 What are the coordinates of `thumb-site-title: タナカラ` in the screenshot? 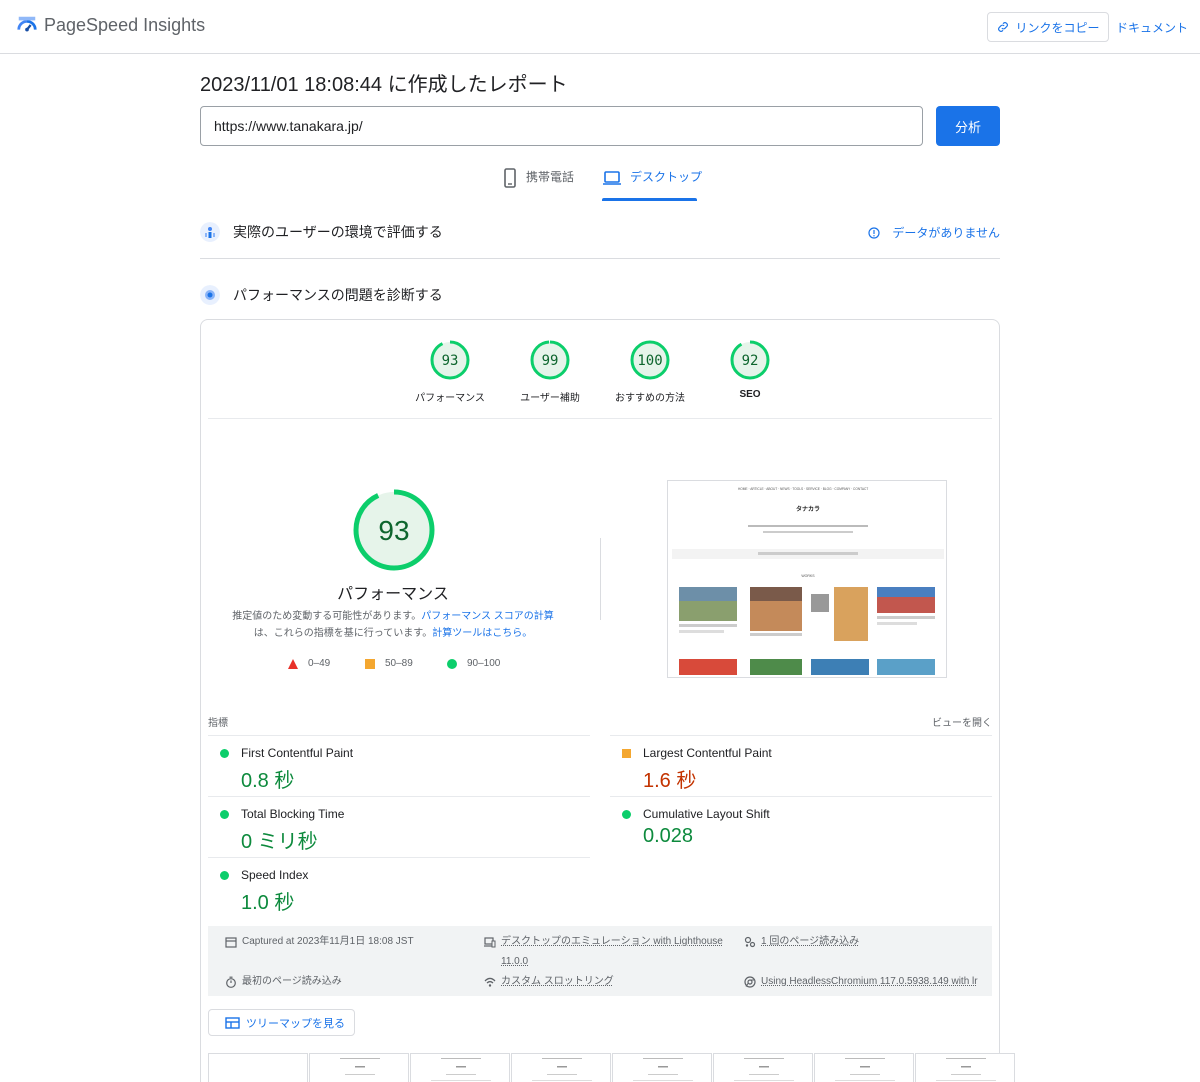 It's located at (808, 509).